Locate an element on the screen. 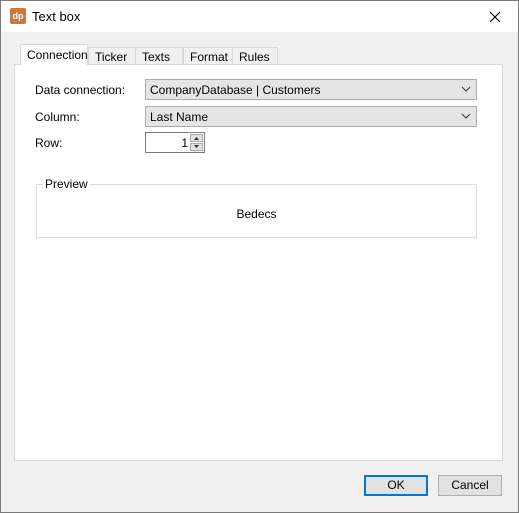 Image resolution: width=519 pixels, height=513 pixels. row-value: 1 is located at coordinates (184, 143).